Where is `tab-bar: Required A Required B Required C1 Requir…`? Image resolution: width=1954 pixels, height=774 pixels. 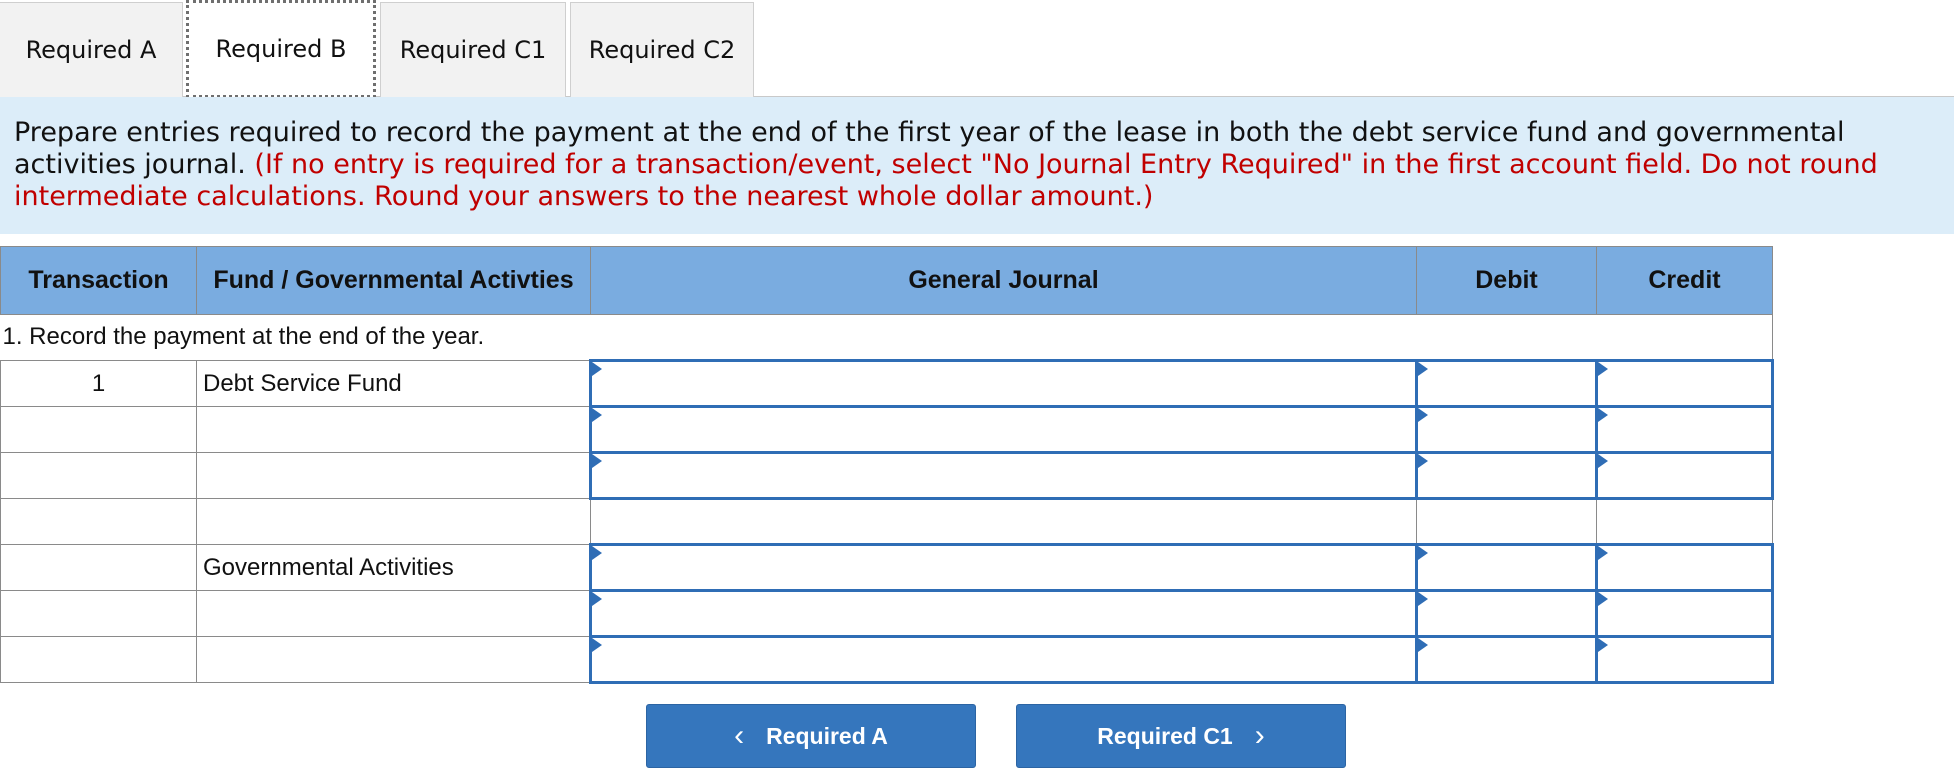 tab-bar: Required A Required B Required C1 Requir… is located at coordinates (977, 49).